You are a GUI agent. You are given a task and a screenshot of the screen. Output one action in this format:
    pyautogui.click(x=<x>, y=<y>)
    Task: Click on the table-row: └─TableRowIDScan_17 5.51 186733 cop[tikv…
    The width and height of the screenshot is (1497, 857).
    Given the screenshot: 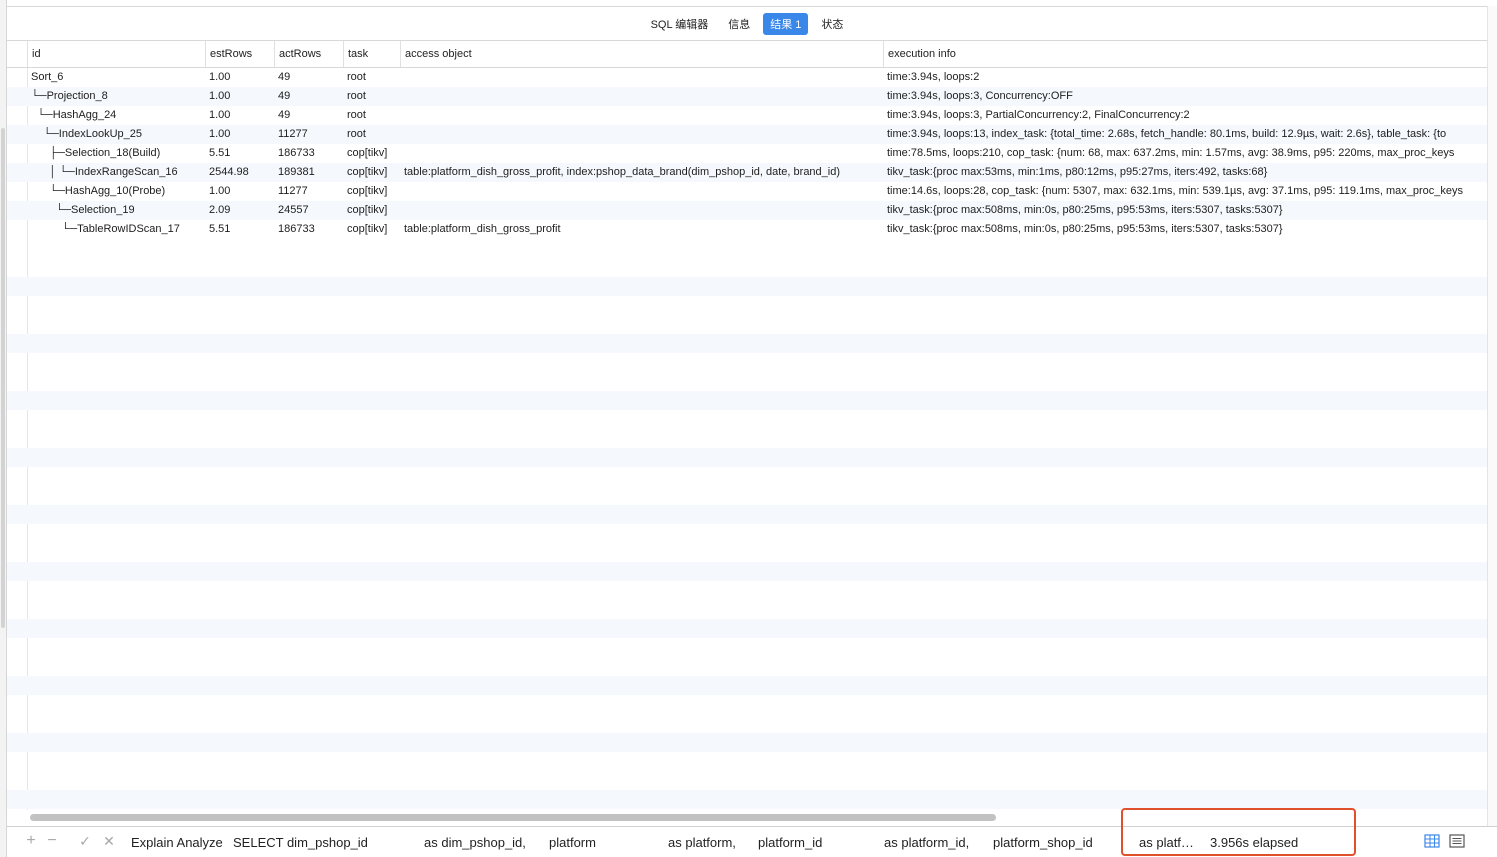 What is the action you would take?
    pyautogui.click(x=747, y=229)
    